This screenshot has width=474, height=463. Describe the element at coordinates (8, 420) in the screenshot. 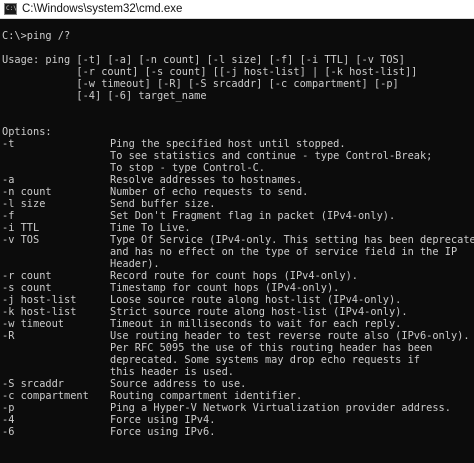

I see `option-flag: -4` at that location.